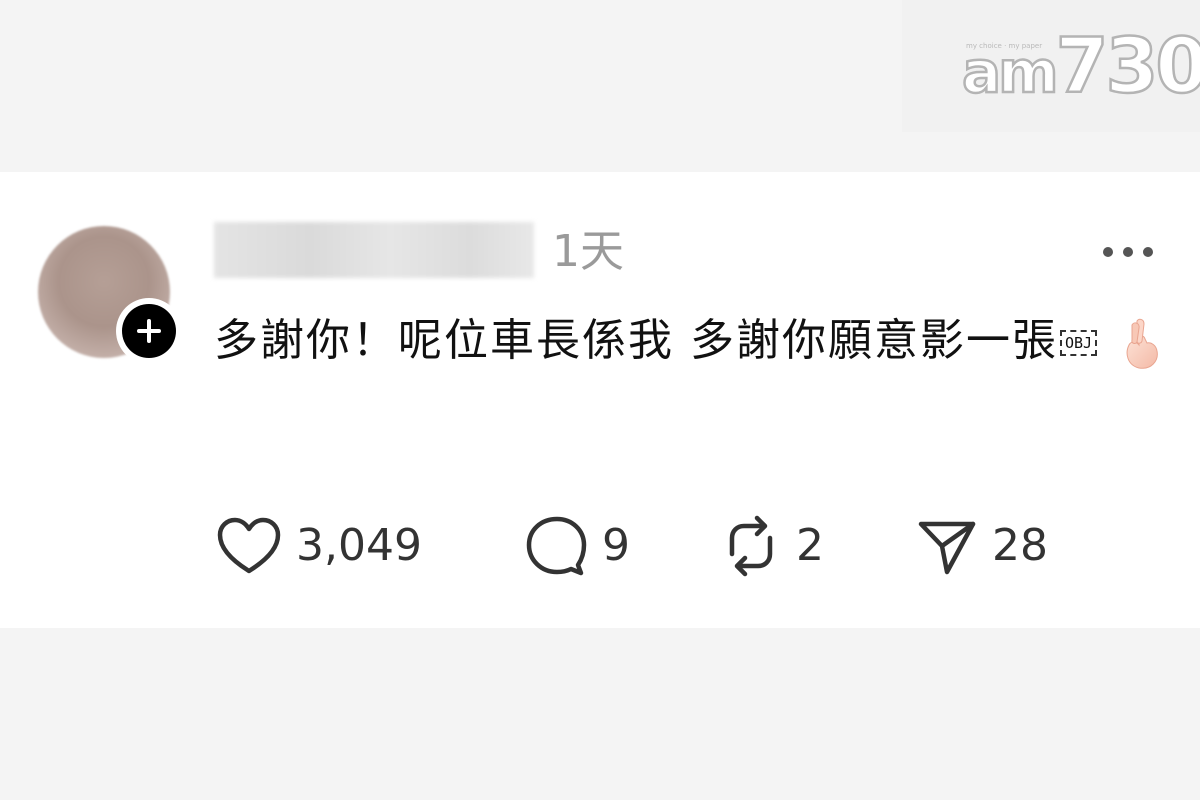  I want to click on post-body: 多謝你！呢位車長係我 多謝你願意影一張 OBJ, so click(694, 341).